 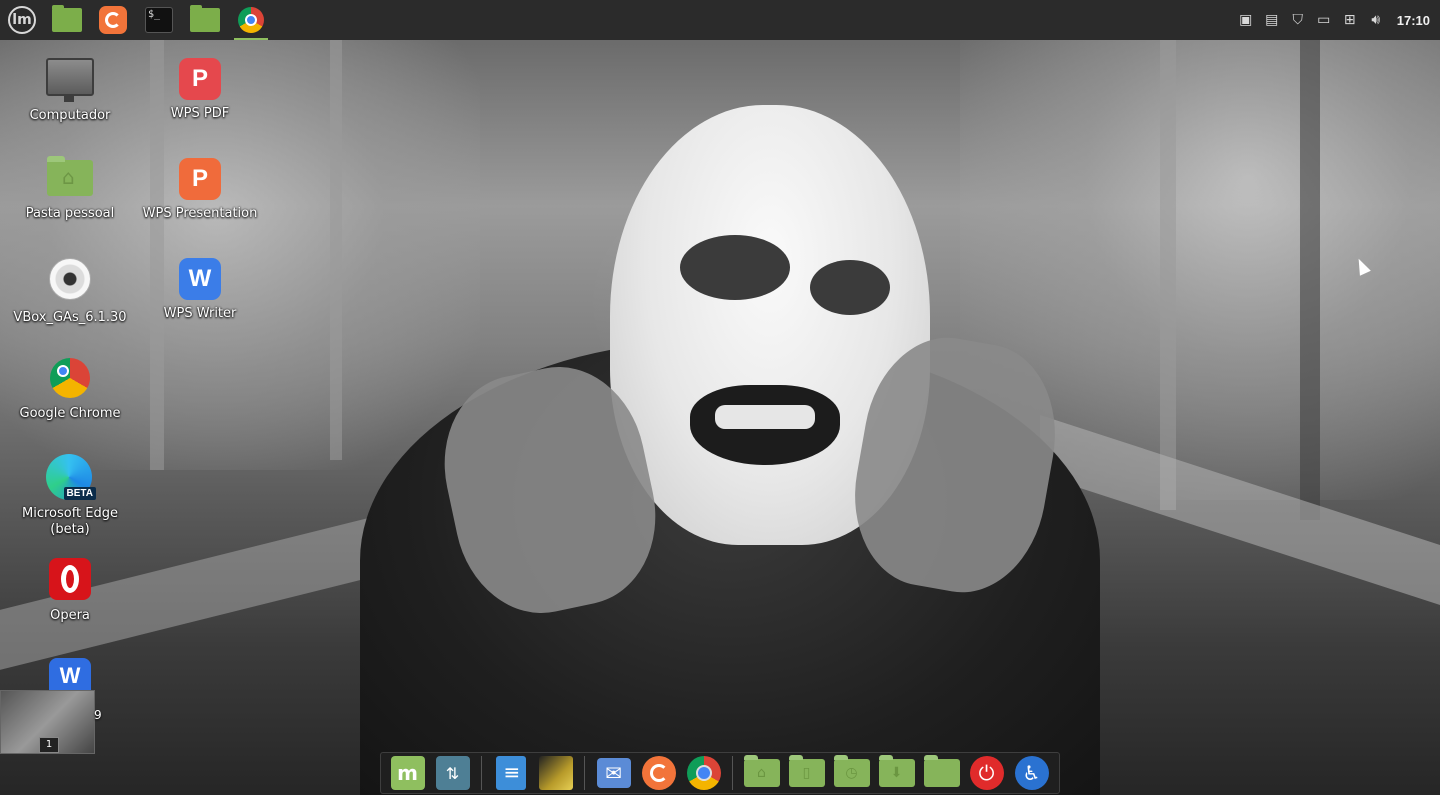 I want to click on dock-power: ⏻, so click(x=986, y=773).